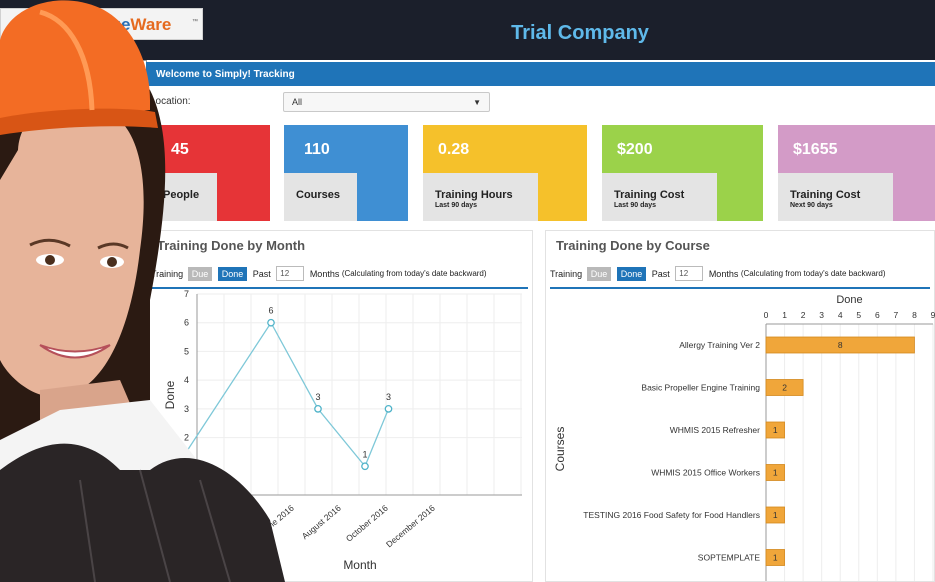 This screenshot has height=582, width=935. What do you see at coordinates (660, 273) in the screenshot?
I see `past-label: Past` at bounding box center [660, 273].